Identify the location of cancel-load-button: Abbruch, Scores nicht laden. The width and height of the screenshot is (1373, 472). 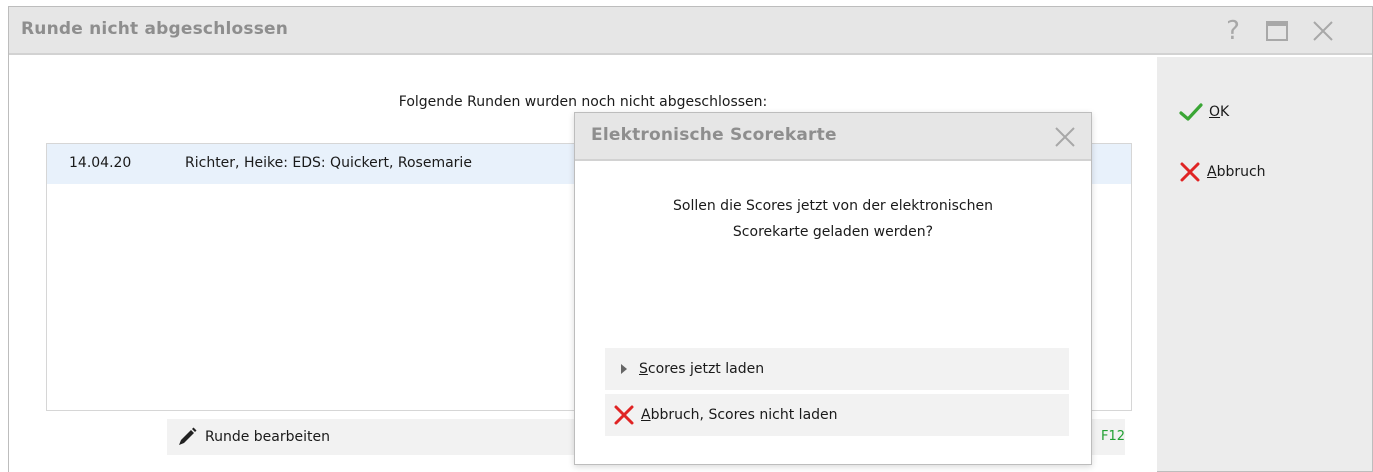
(837, 415).